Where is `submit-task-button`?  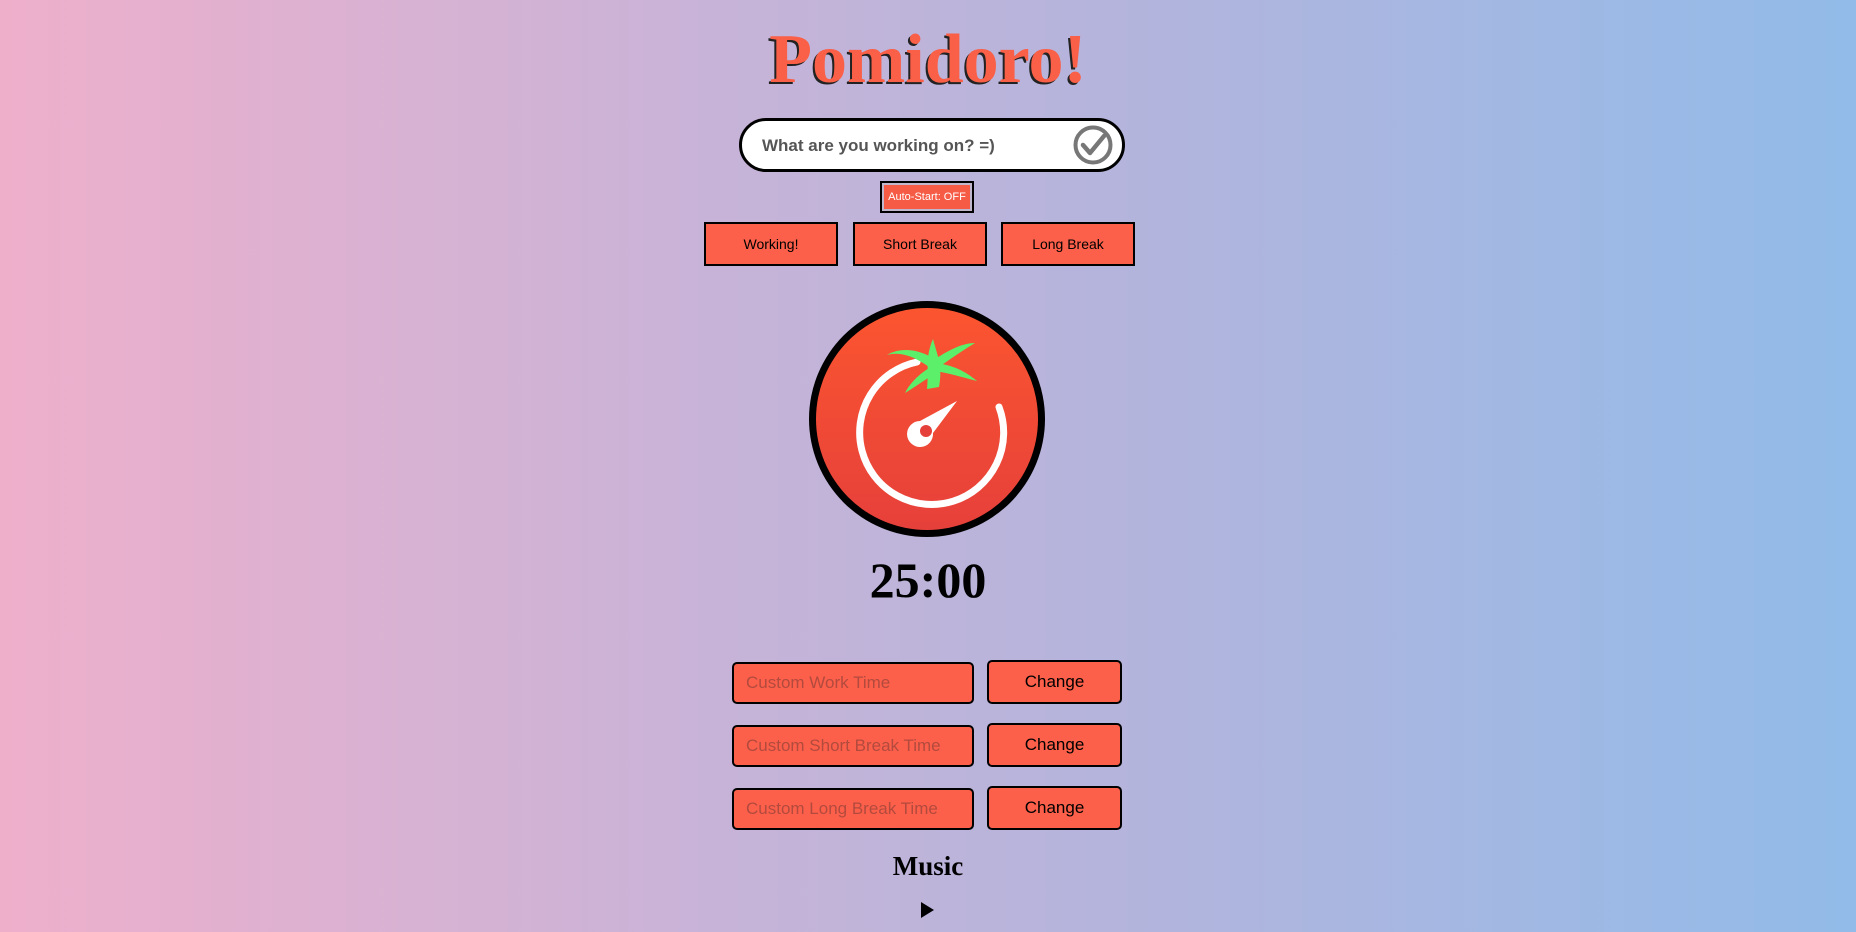
submit-task-button is located at coordinates (1093, 145).